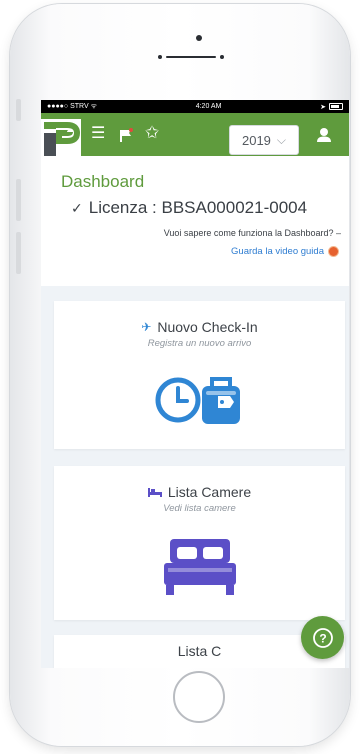  I want to click on bed-icon, so click(200, 567).